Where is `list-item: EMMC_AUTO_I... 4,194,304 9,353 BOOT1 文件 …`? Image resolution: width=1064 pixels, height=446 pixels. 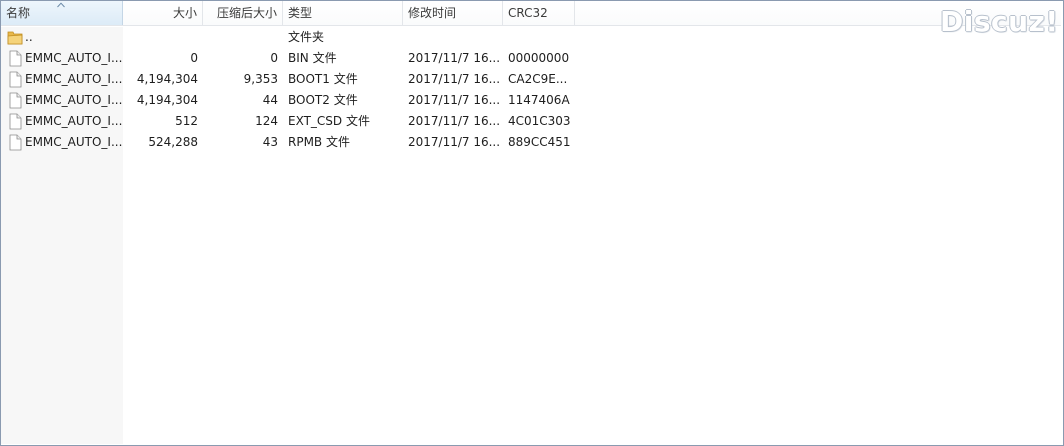
list-item: EMMC_AUTO_I... 4,194,304 9,353 BOOT1 文件 … is located at coordinates (531, 79).